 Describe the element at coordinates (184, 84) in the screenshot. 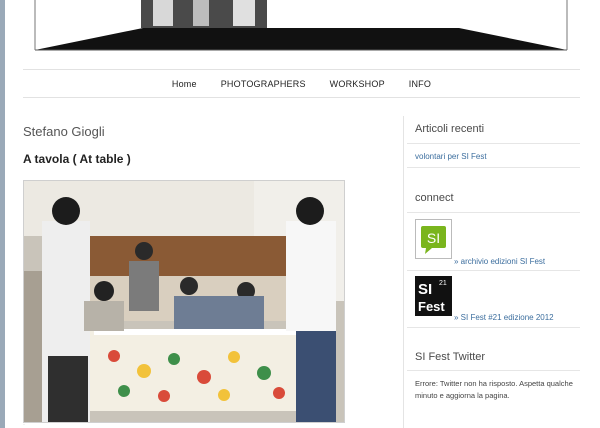

I see `nav-home: Home` at that location.